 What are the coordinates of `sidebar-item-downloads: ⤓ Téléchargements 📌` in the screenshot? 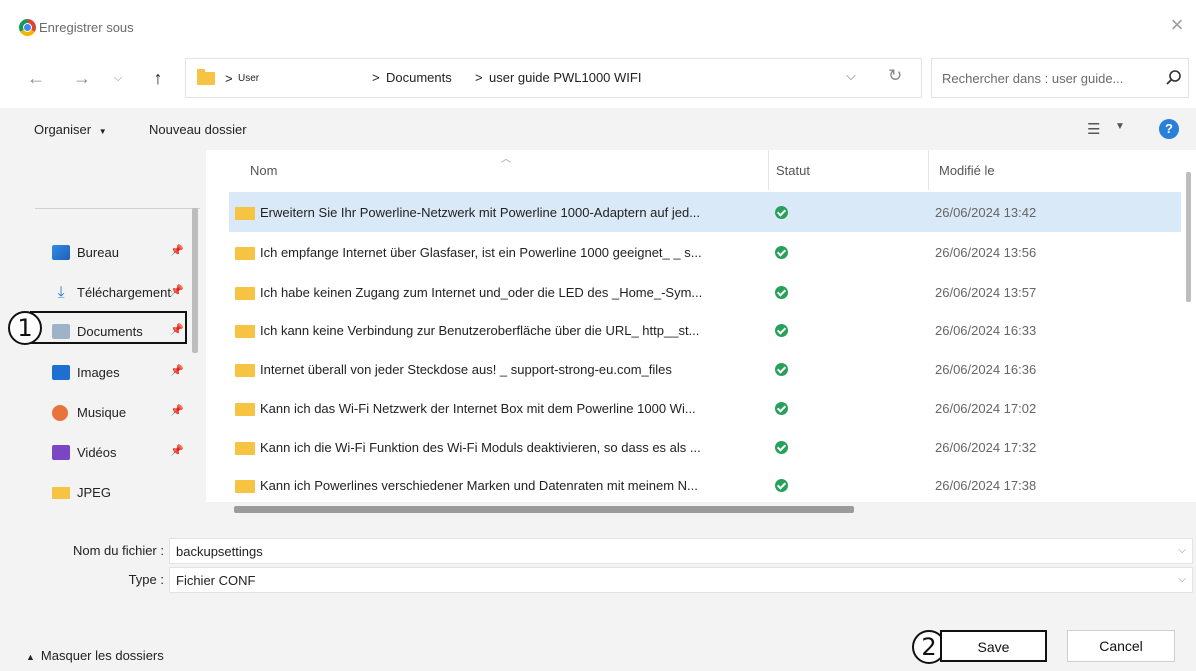 It's located at (127, 292).